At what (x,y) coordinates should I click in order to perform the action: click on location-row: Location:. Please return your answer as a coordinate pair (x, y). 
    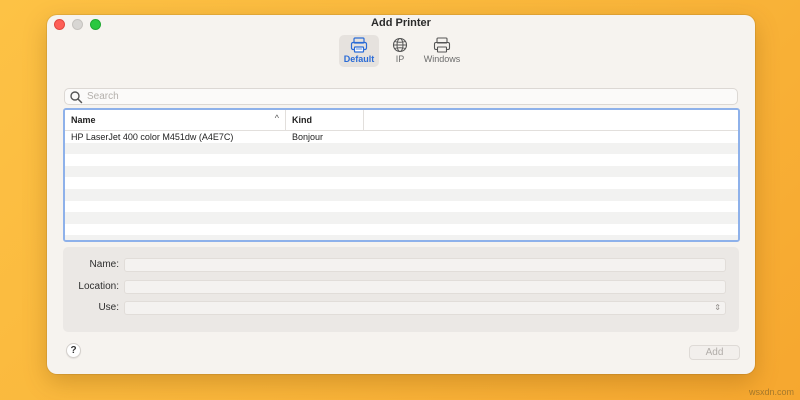
    Looking at the image, I should click on (401, 286).